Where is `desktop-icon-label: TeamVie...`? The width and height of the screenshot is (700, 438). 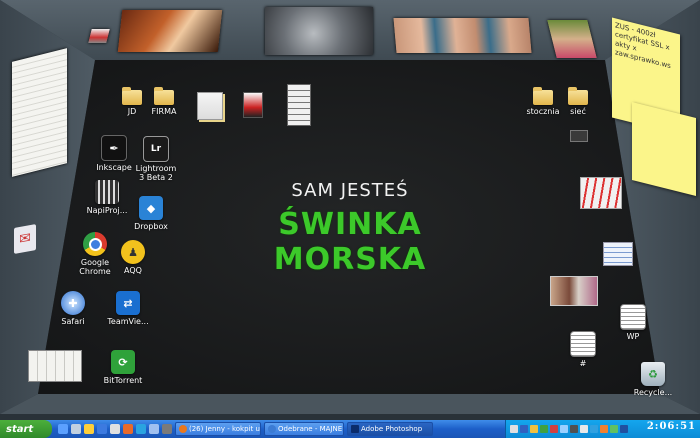
desktop-icon-label: TeamVie... is located at coordinates (128, 321).